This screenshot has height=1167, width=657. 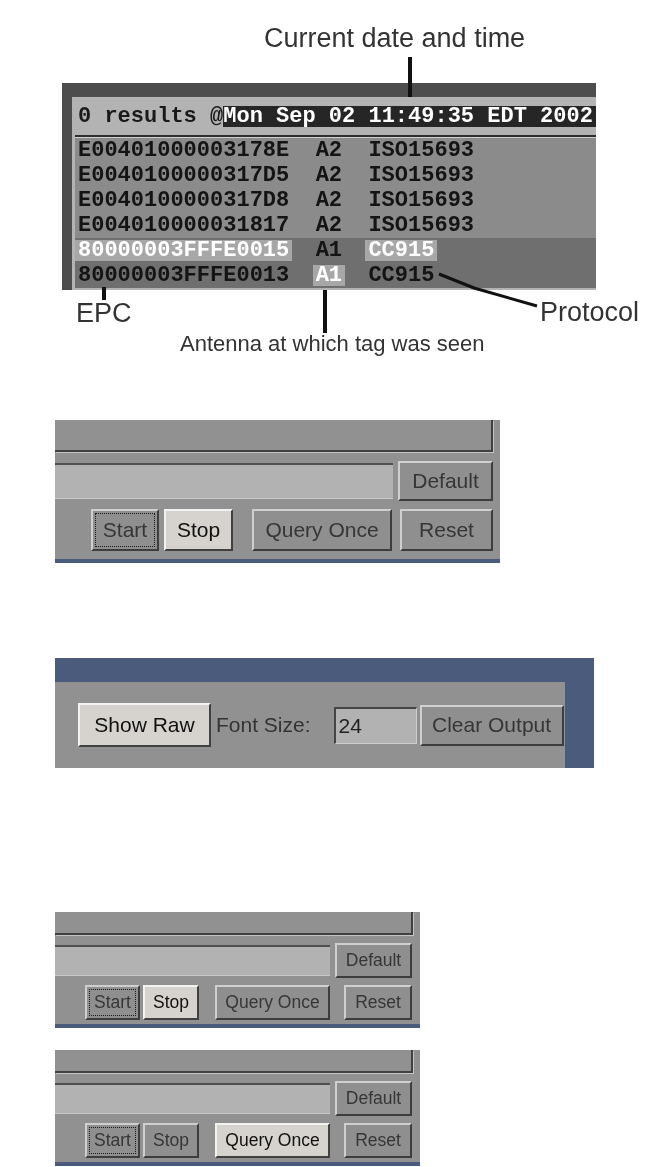 What do you see at coordinates (491, 725) in the screenshot?
I see `clear-output-button: Clear Output` at bounding box center [491, 725].